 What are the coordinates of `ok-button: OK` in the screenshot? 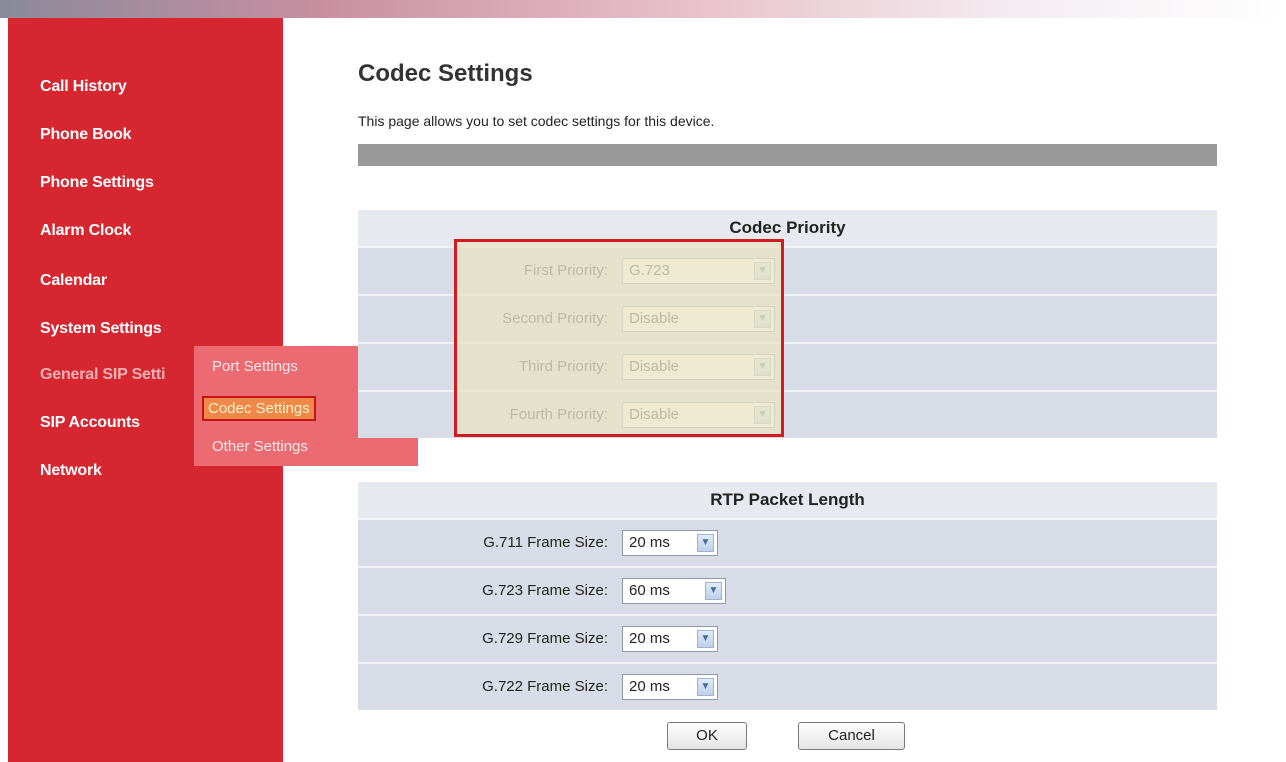 It's located at (707, 736).